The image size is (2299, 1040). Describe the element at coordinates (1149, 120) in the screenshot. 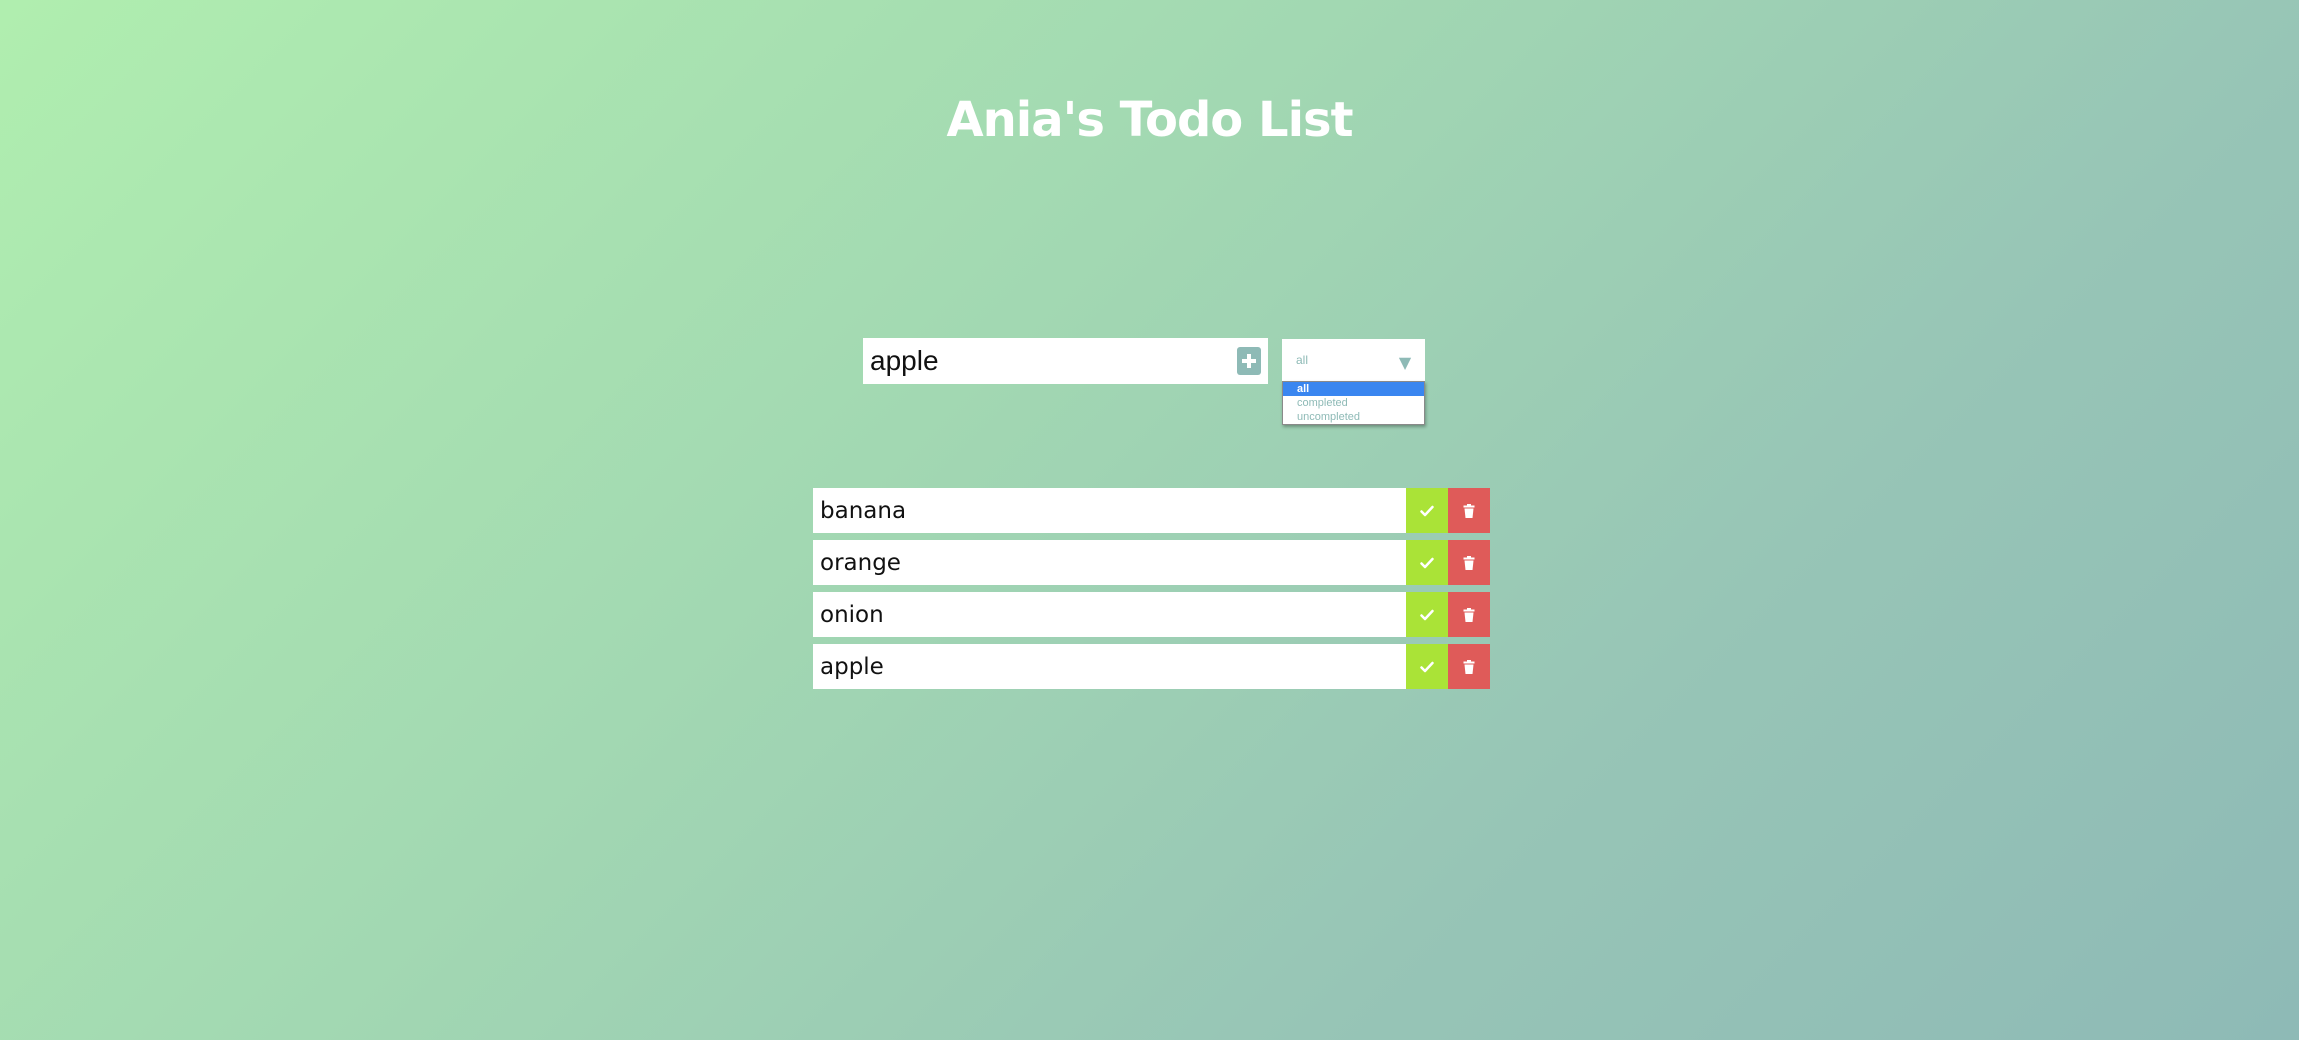

I see `page-title: Ania's Todo List` at that location.